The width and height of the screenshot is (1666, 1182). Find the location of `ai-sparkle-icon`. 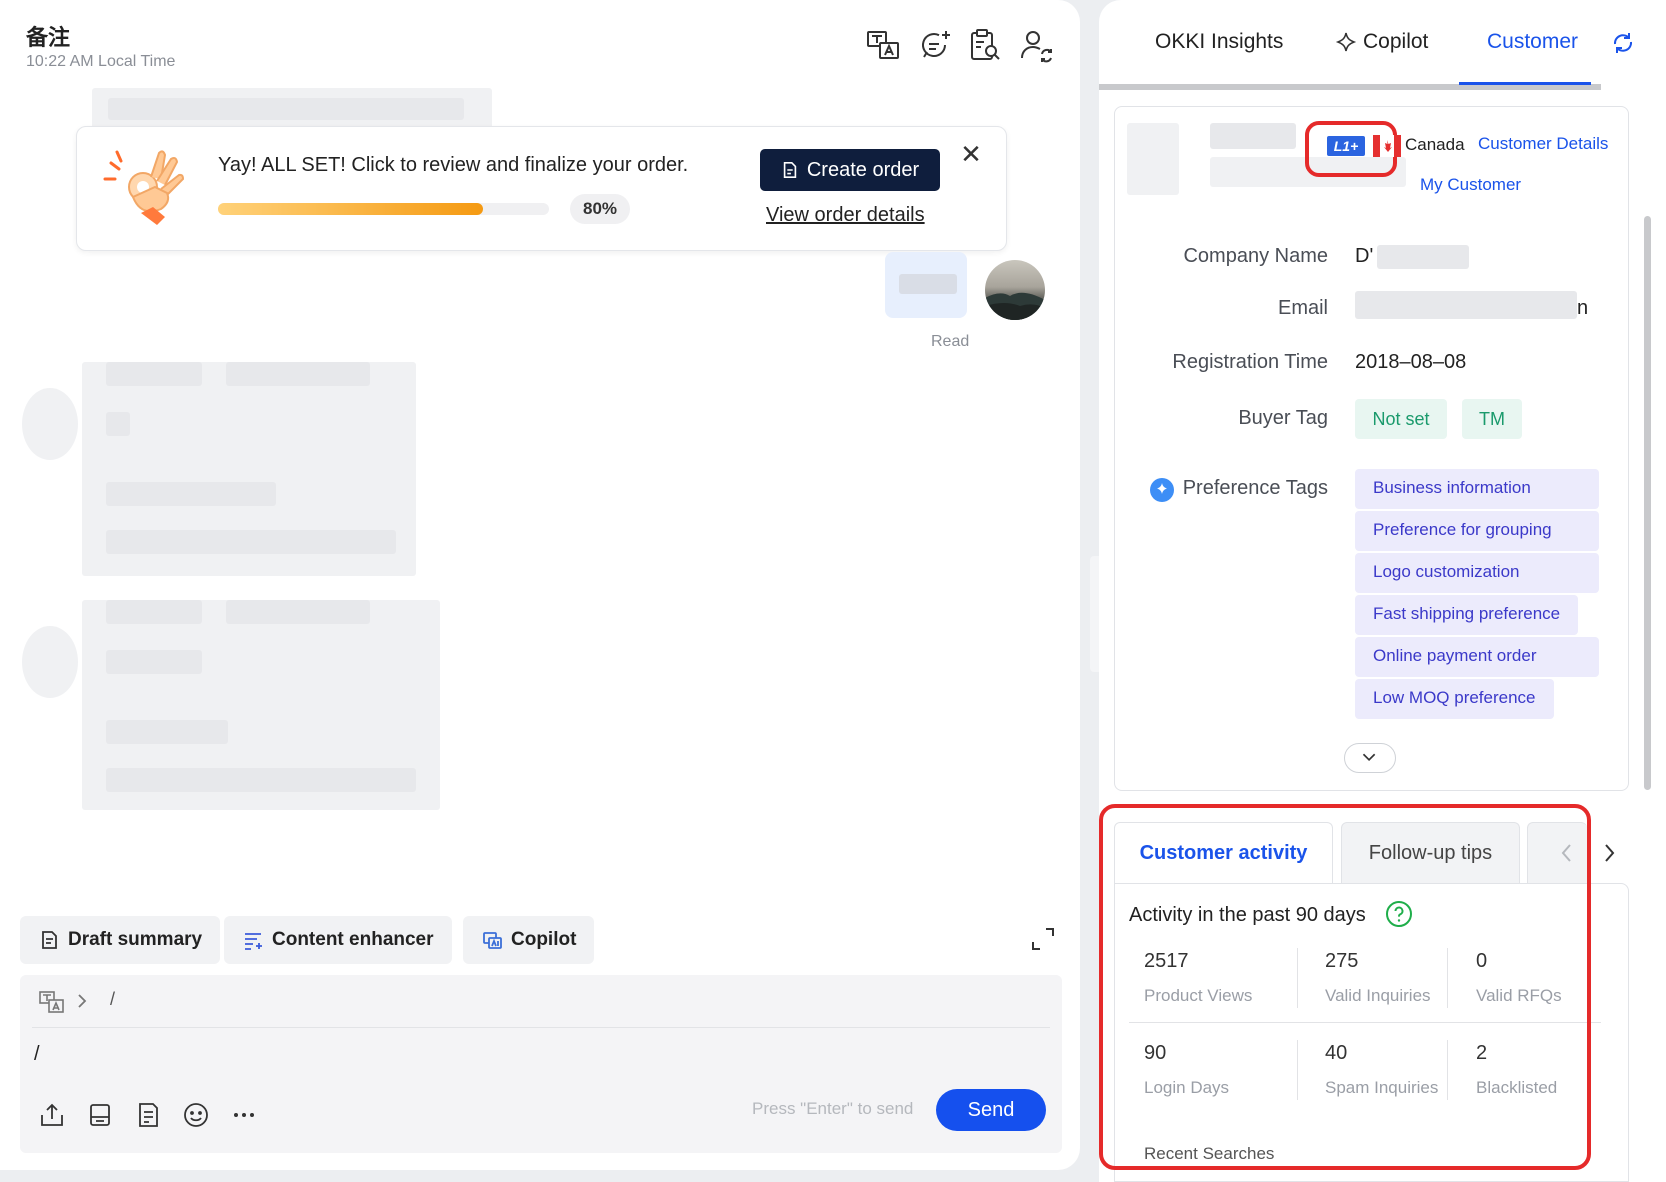

ai-sparkle-icon is located at coordinates (1162, 490).